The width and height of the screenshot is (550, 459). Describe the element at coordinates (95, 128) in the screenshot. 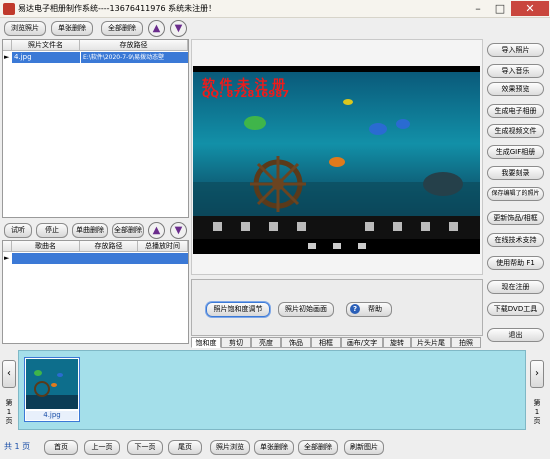

I see `photo-table: 照片文件名 存放路径 ► 4.jpg E:\软件\2020-7-9\易拨动态壁` at that location.